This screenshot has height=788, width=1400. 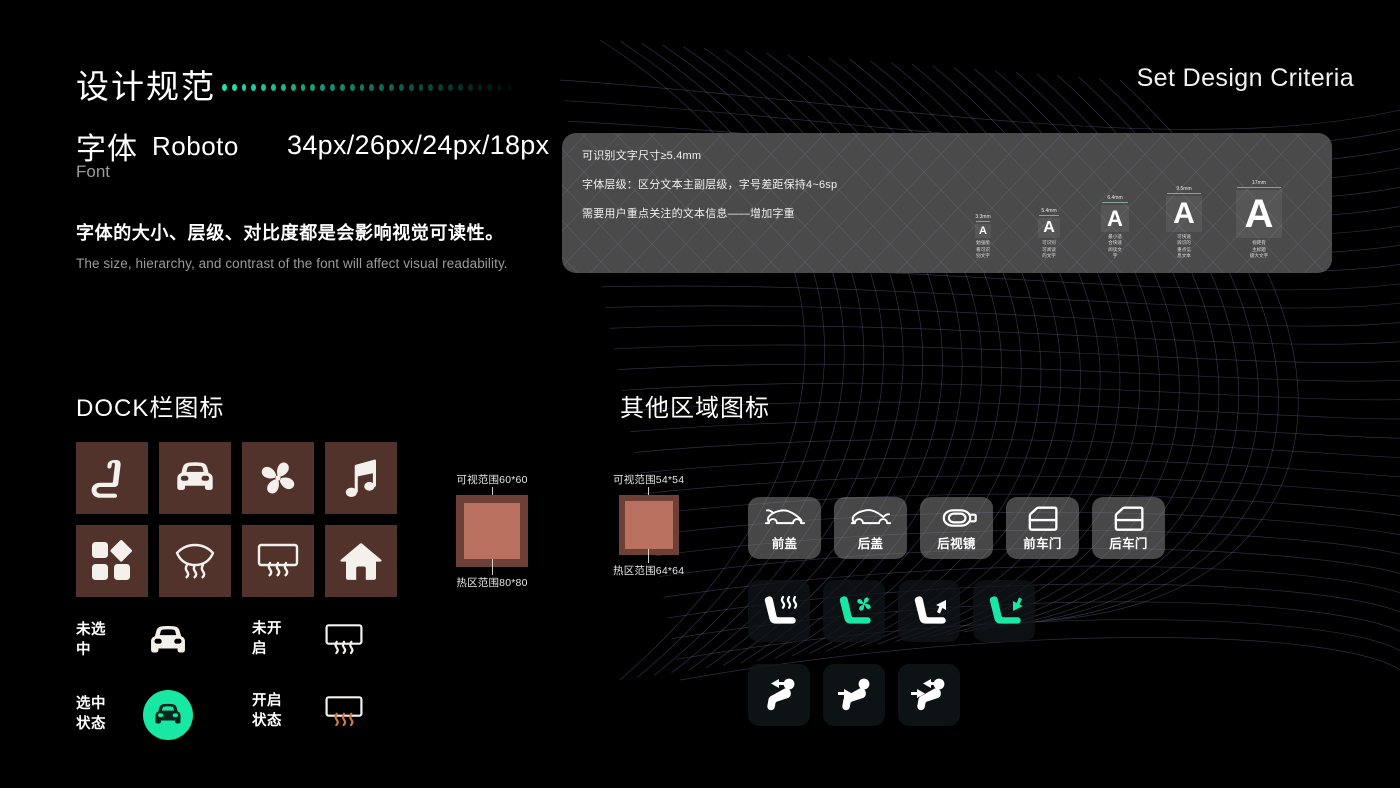 I want to click on sample-caption-line: 可快速, so click(x=1184, y=237).